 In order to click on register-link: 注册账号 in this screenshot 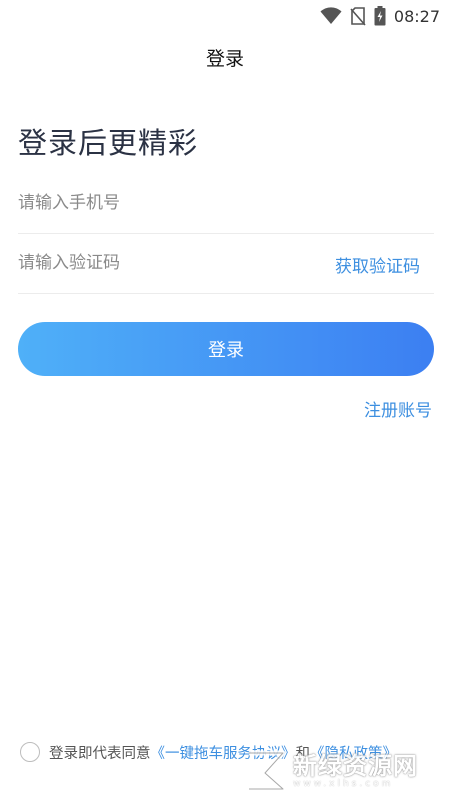, I will do `click(398, 408)`.